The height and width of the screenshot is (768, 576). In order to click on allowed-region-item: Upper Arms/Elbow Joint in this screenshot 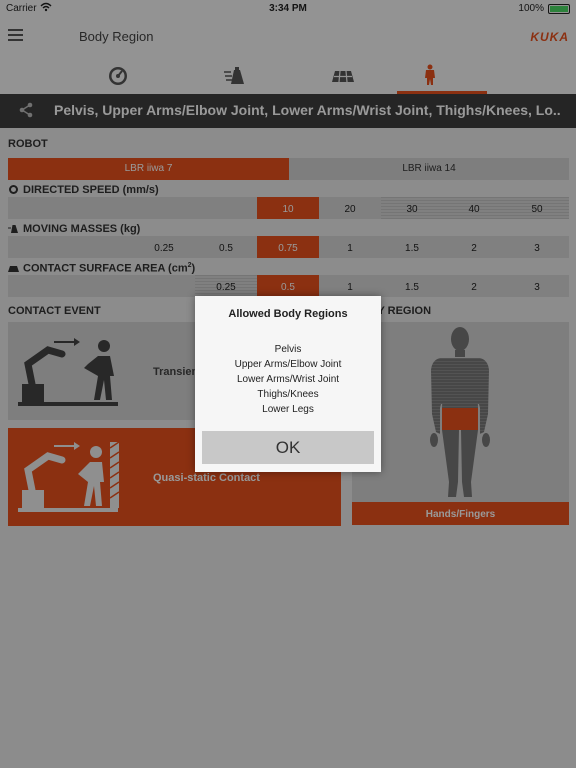, I will do `click(288, 364)`.